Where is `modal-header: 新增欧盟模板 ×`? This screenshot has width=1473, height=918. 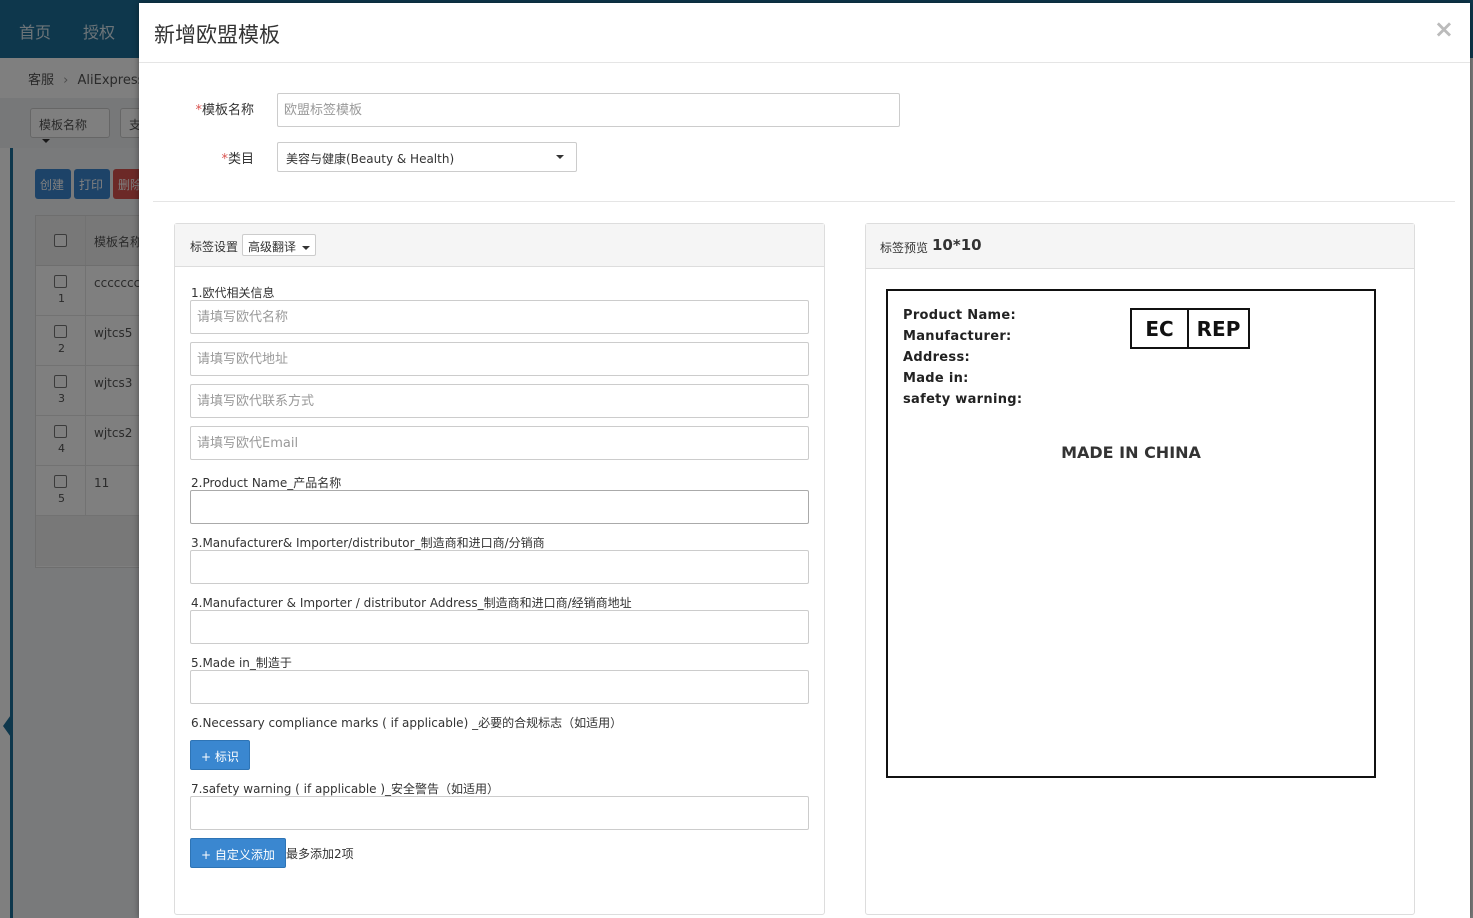 modal-header: 新增欧盟模板 × is located at coordinates (804, 33).